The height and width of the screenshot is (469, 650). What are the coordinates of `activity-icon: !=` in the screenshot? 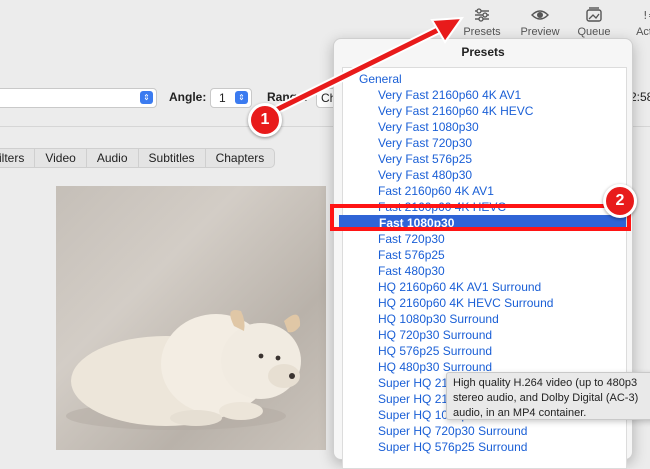 It's located at (646, 15).